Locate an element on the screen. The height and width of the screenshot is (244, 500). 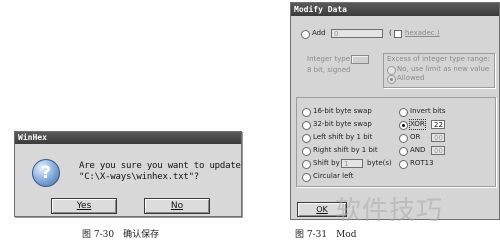
op-right-shift-radio is located at coordinates (306, 151).